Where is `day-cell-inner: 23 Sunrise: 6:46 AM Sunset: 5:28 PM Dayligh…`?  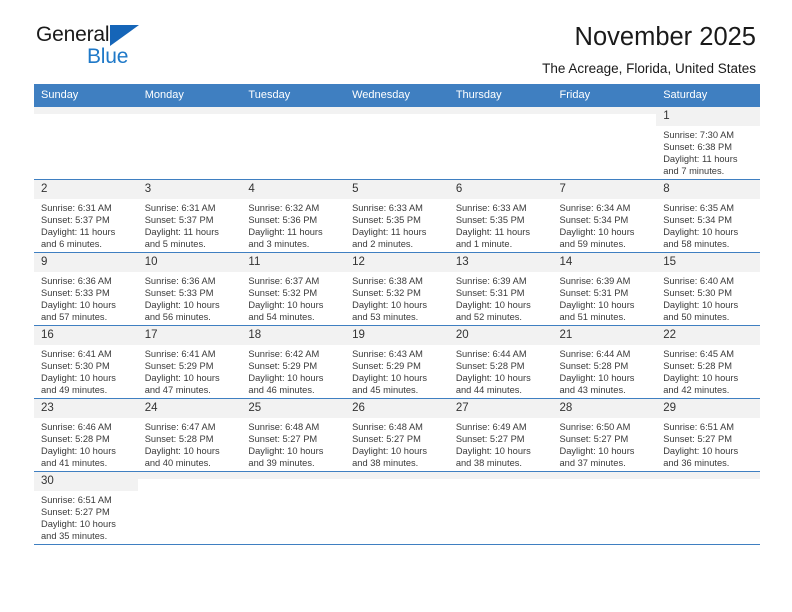
day-cell-inner: 23 Sunrise: 6:46 AM Sunset: 5:28 PM Dayligh… is located at coordinates (86, 435).